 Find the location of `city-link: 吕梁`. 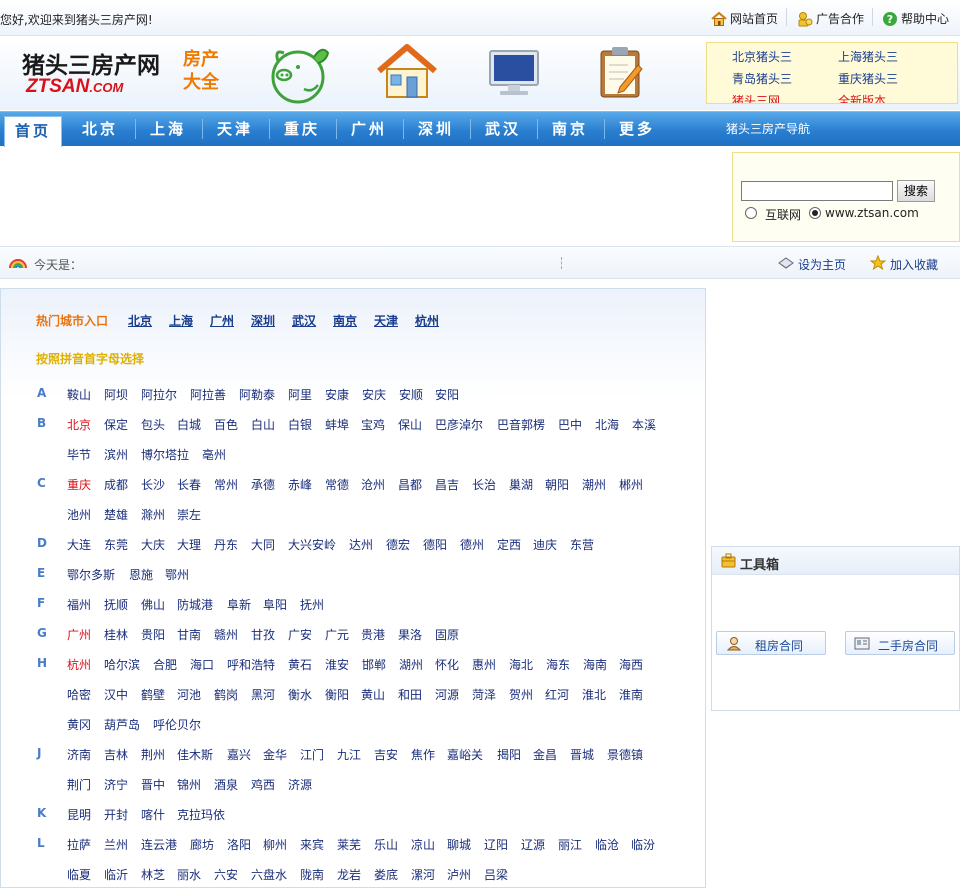

city-link: 吕梁 is located at coordinates (496, 874).